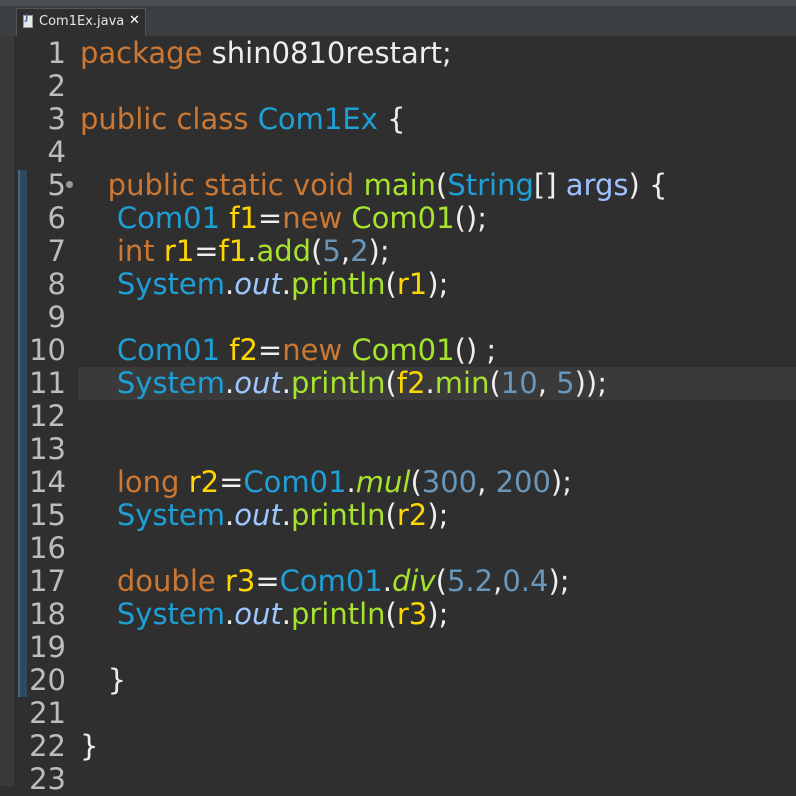  I want to click on code-line: 9, so click(398, 317).